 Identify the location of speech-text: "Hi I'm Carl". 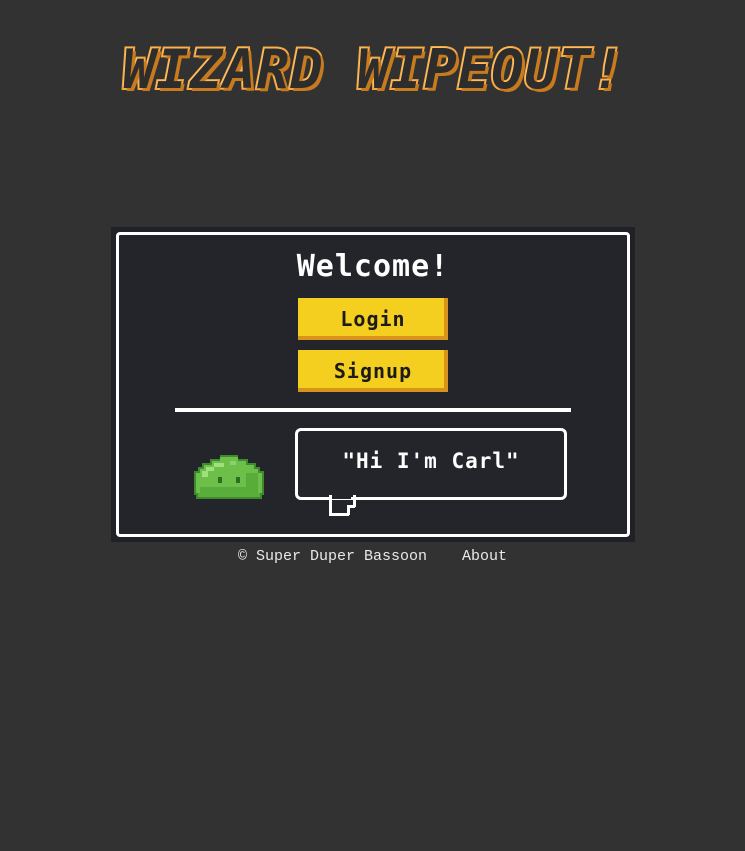
(431, 461).